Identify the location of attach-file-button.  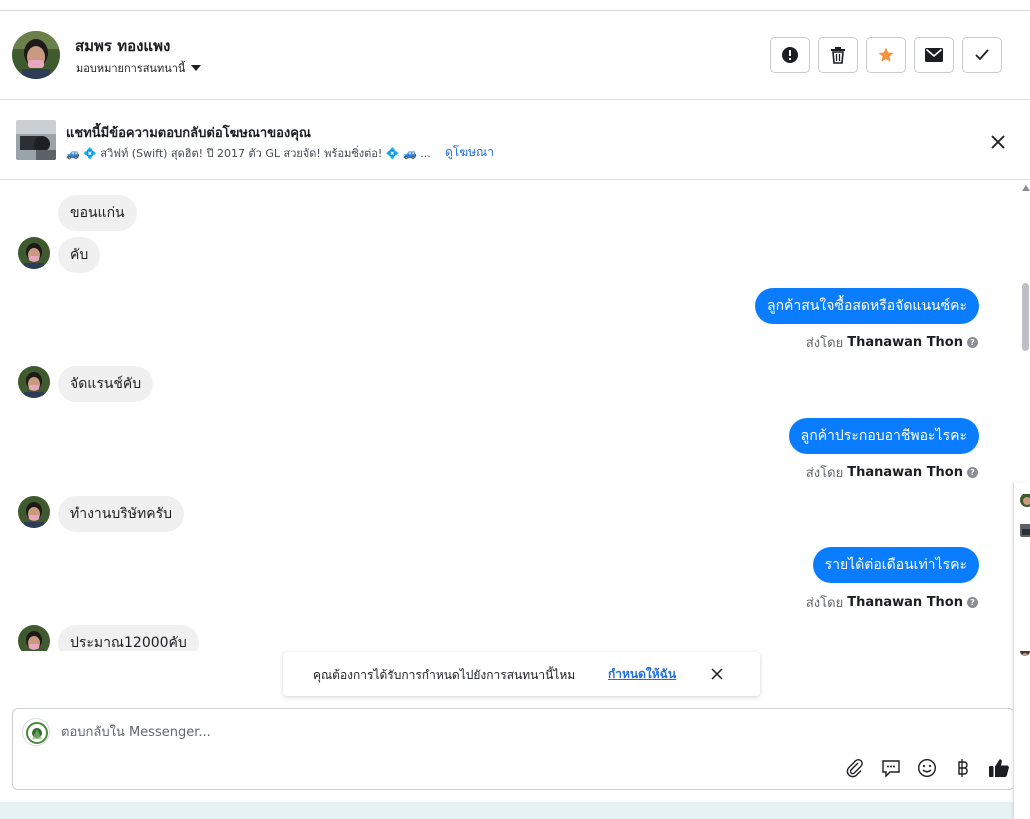
(855, 768).